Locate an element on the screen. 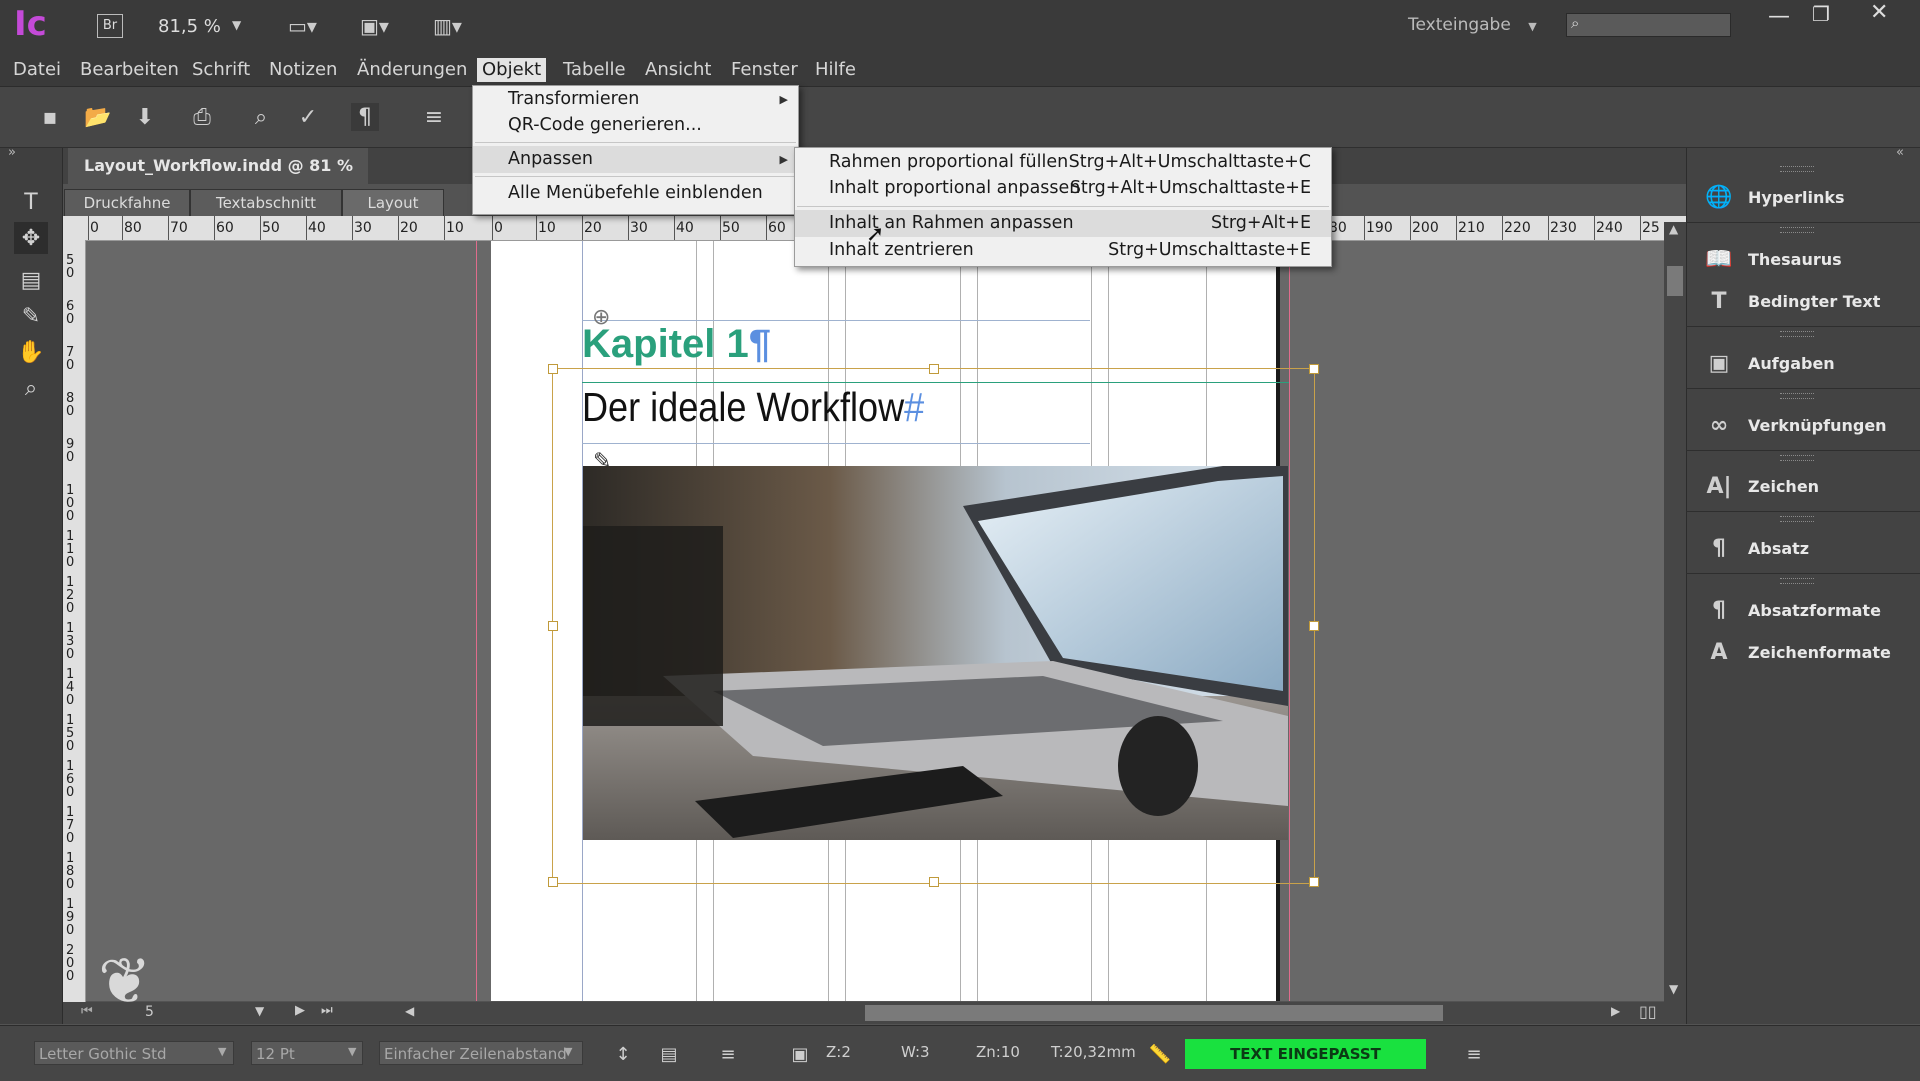 The image size is (1920, 1081). show-hidden-characters-icon: ¶ is located at coordinates (365, 117).